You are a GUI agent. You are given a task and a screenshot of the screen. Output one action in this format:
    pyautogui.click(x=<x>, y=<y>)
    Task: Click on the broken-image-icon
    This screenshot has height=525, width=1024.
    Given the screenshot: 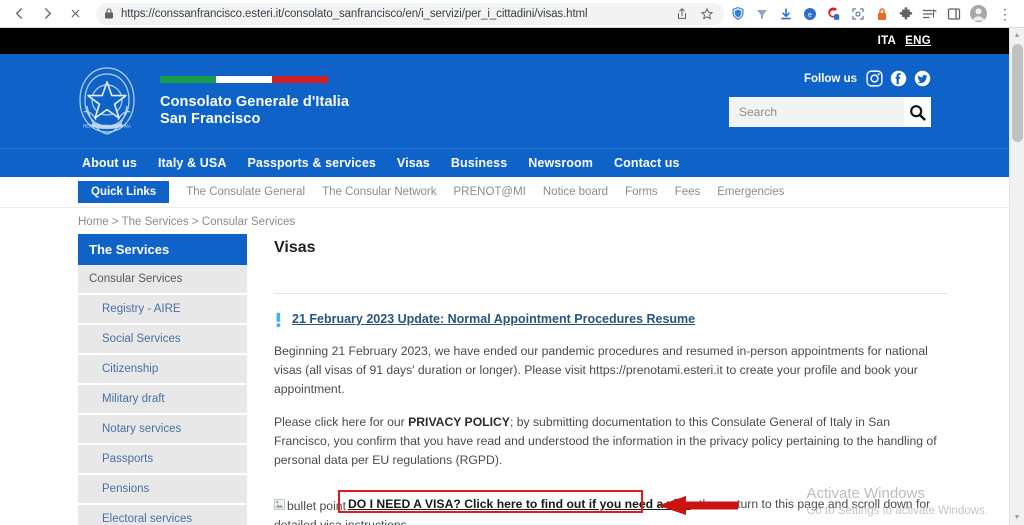 What is the action you would take?
    pyautogui.click(x=279, y=506)
    